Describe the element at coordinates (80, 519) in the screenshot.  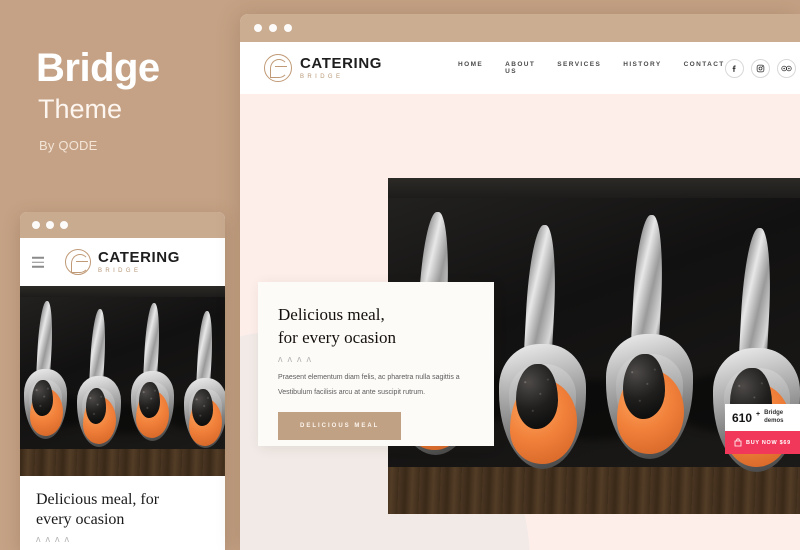
I see `mobile-heading-line-2: every ocasion` at that location.